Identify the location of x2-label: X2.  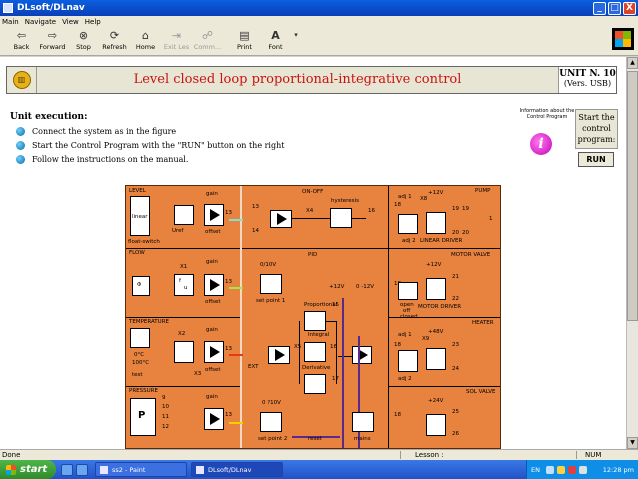
(182, 334).